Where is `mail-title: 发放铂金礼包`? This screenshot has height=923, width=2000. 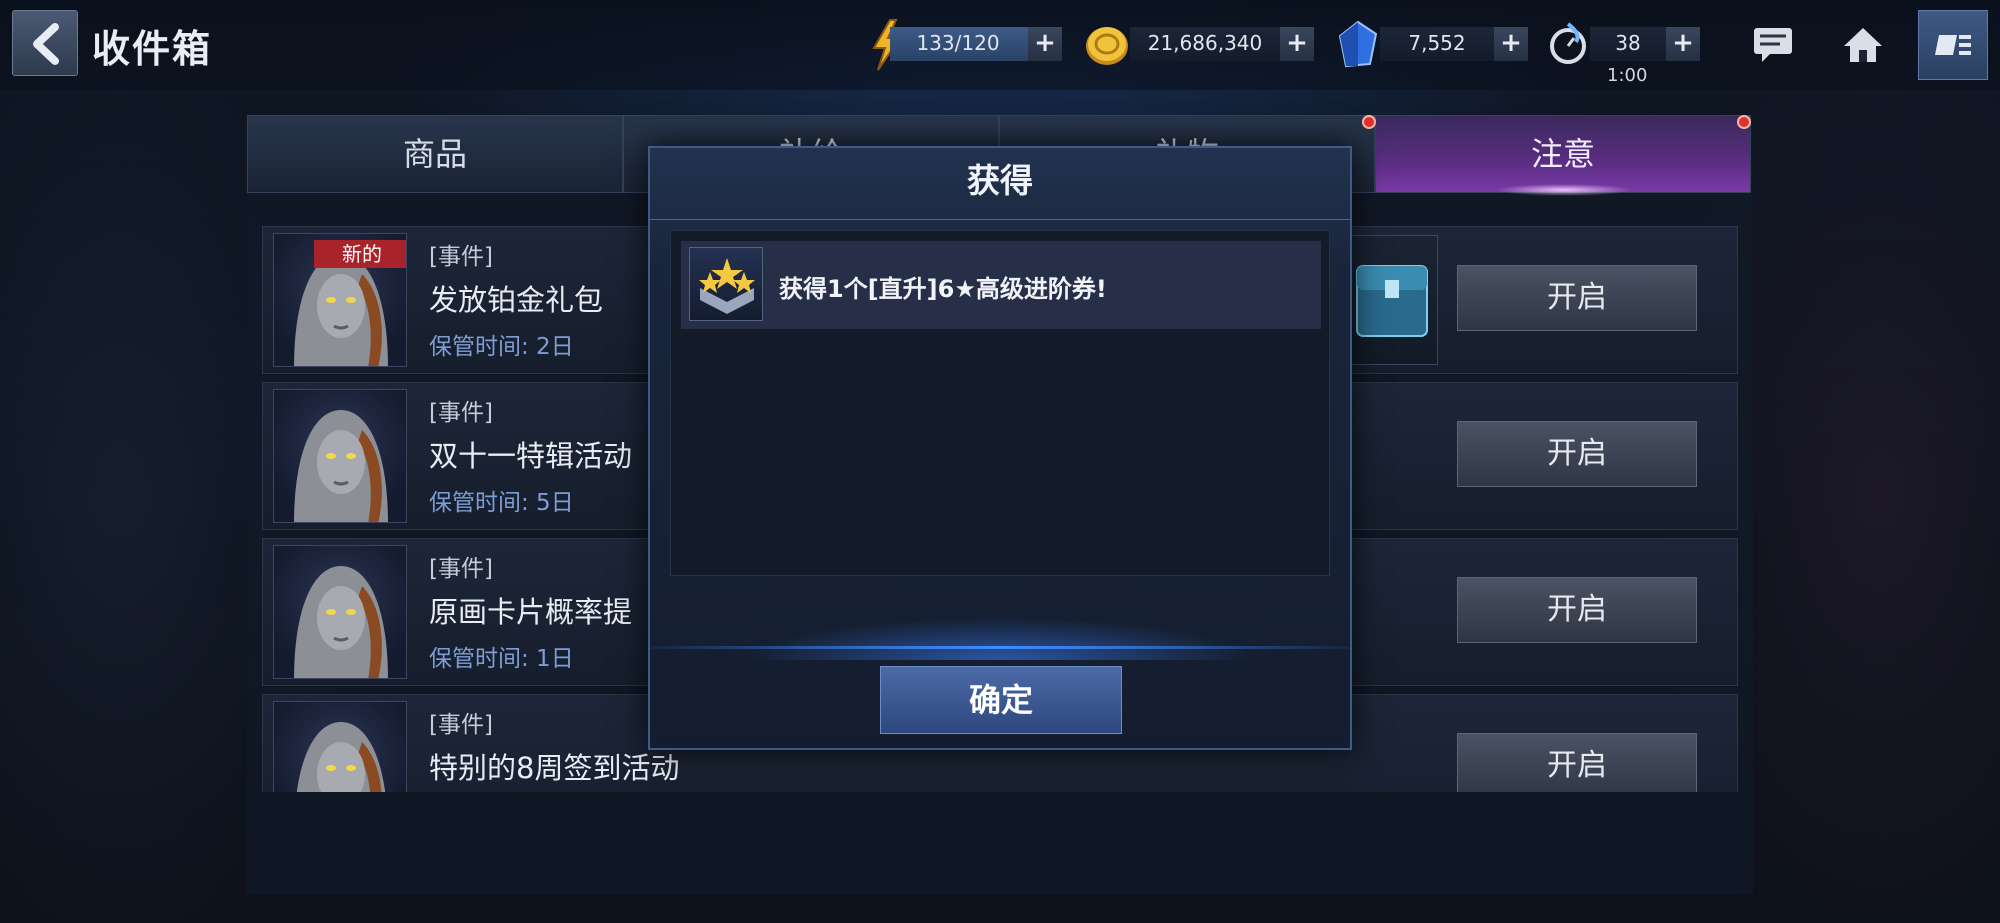
mail-title: 发放铂金礼包 is located at coordinates (516, 300).